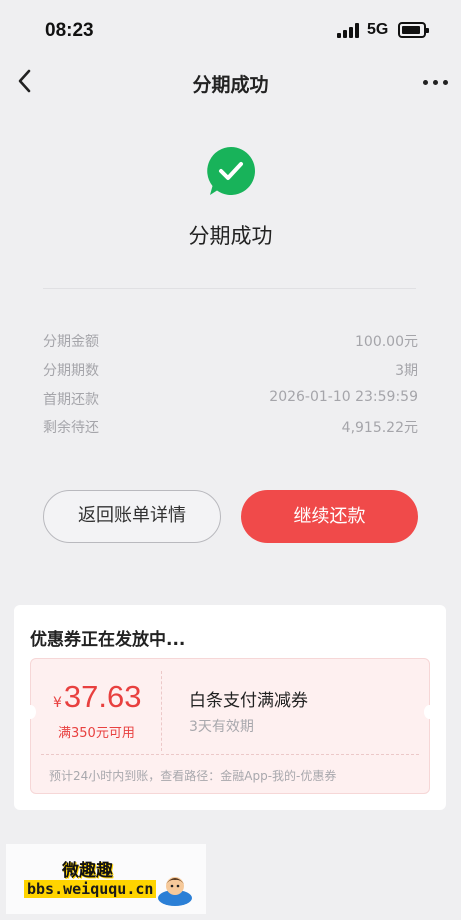  I want to click on watermark-url: bbs.weiququ.cn, so click(90, 889).